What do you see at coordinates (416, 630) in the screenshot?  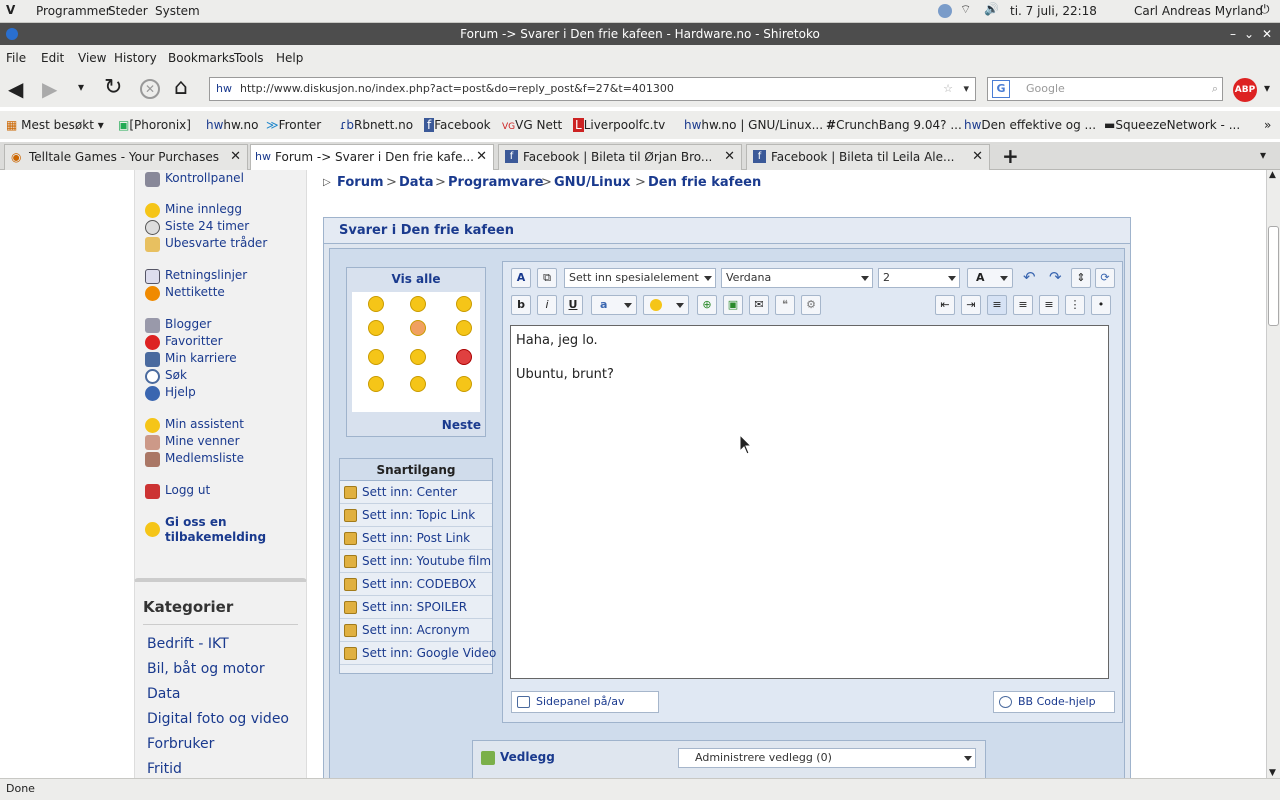 I see `quick-insert-item: Sett inn: Acronym` at bounding box center [416, 630].